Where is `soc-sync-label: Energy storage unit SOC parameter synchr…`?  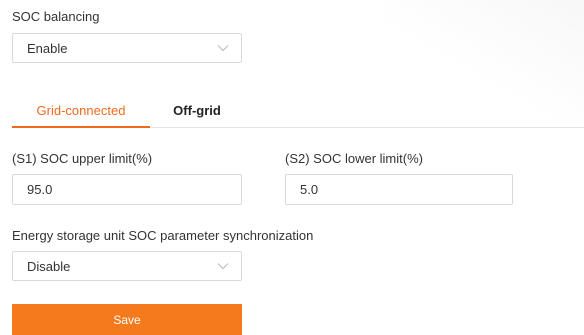
soc-sync-label: Energy storage unit SOC parameter synchr… is located at coordinates (163, 235).